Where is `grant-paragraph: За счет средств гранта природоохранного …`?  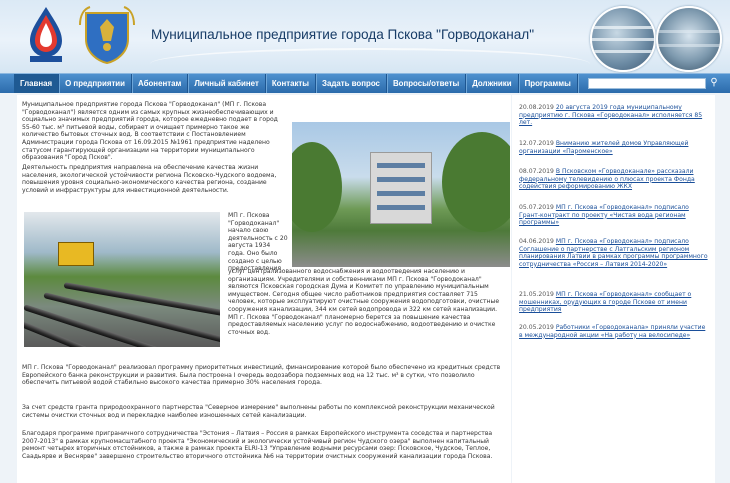
grant-paragraph: За счет средств гранта природоохранного … is located at coordinates (258, 411).